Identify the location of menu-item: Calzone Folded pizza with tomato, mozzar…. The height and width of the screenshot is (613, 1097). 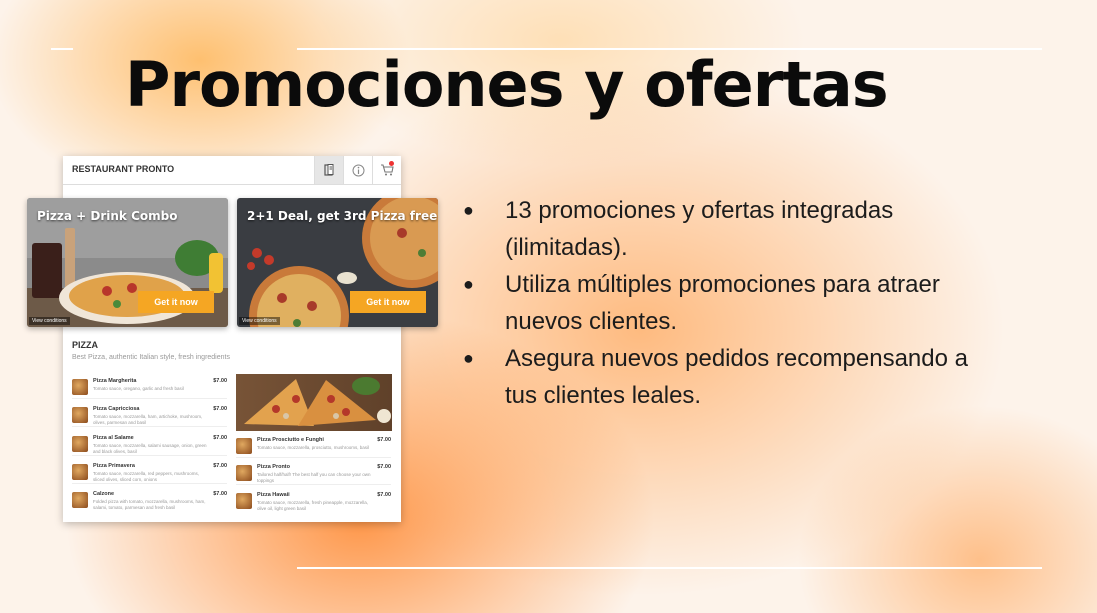
(149, 500).